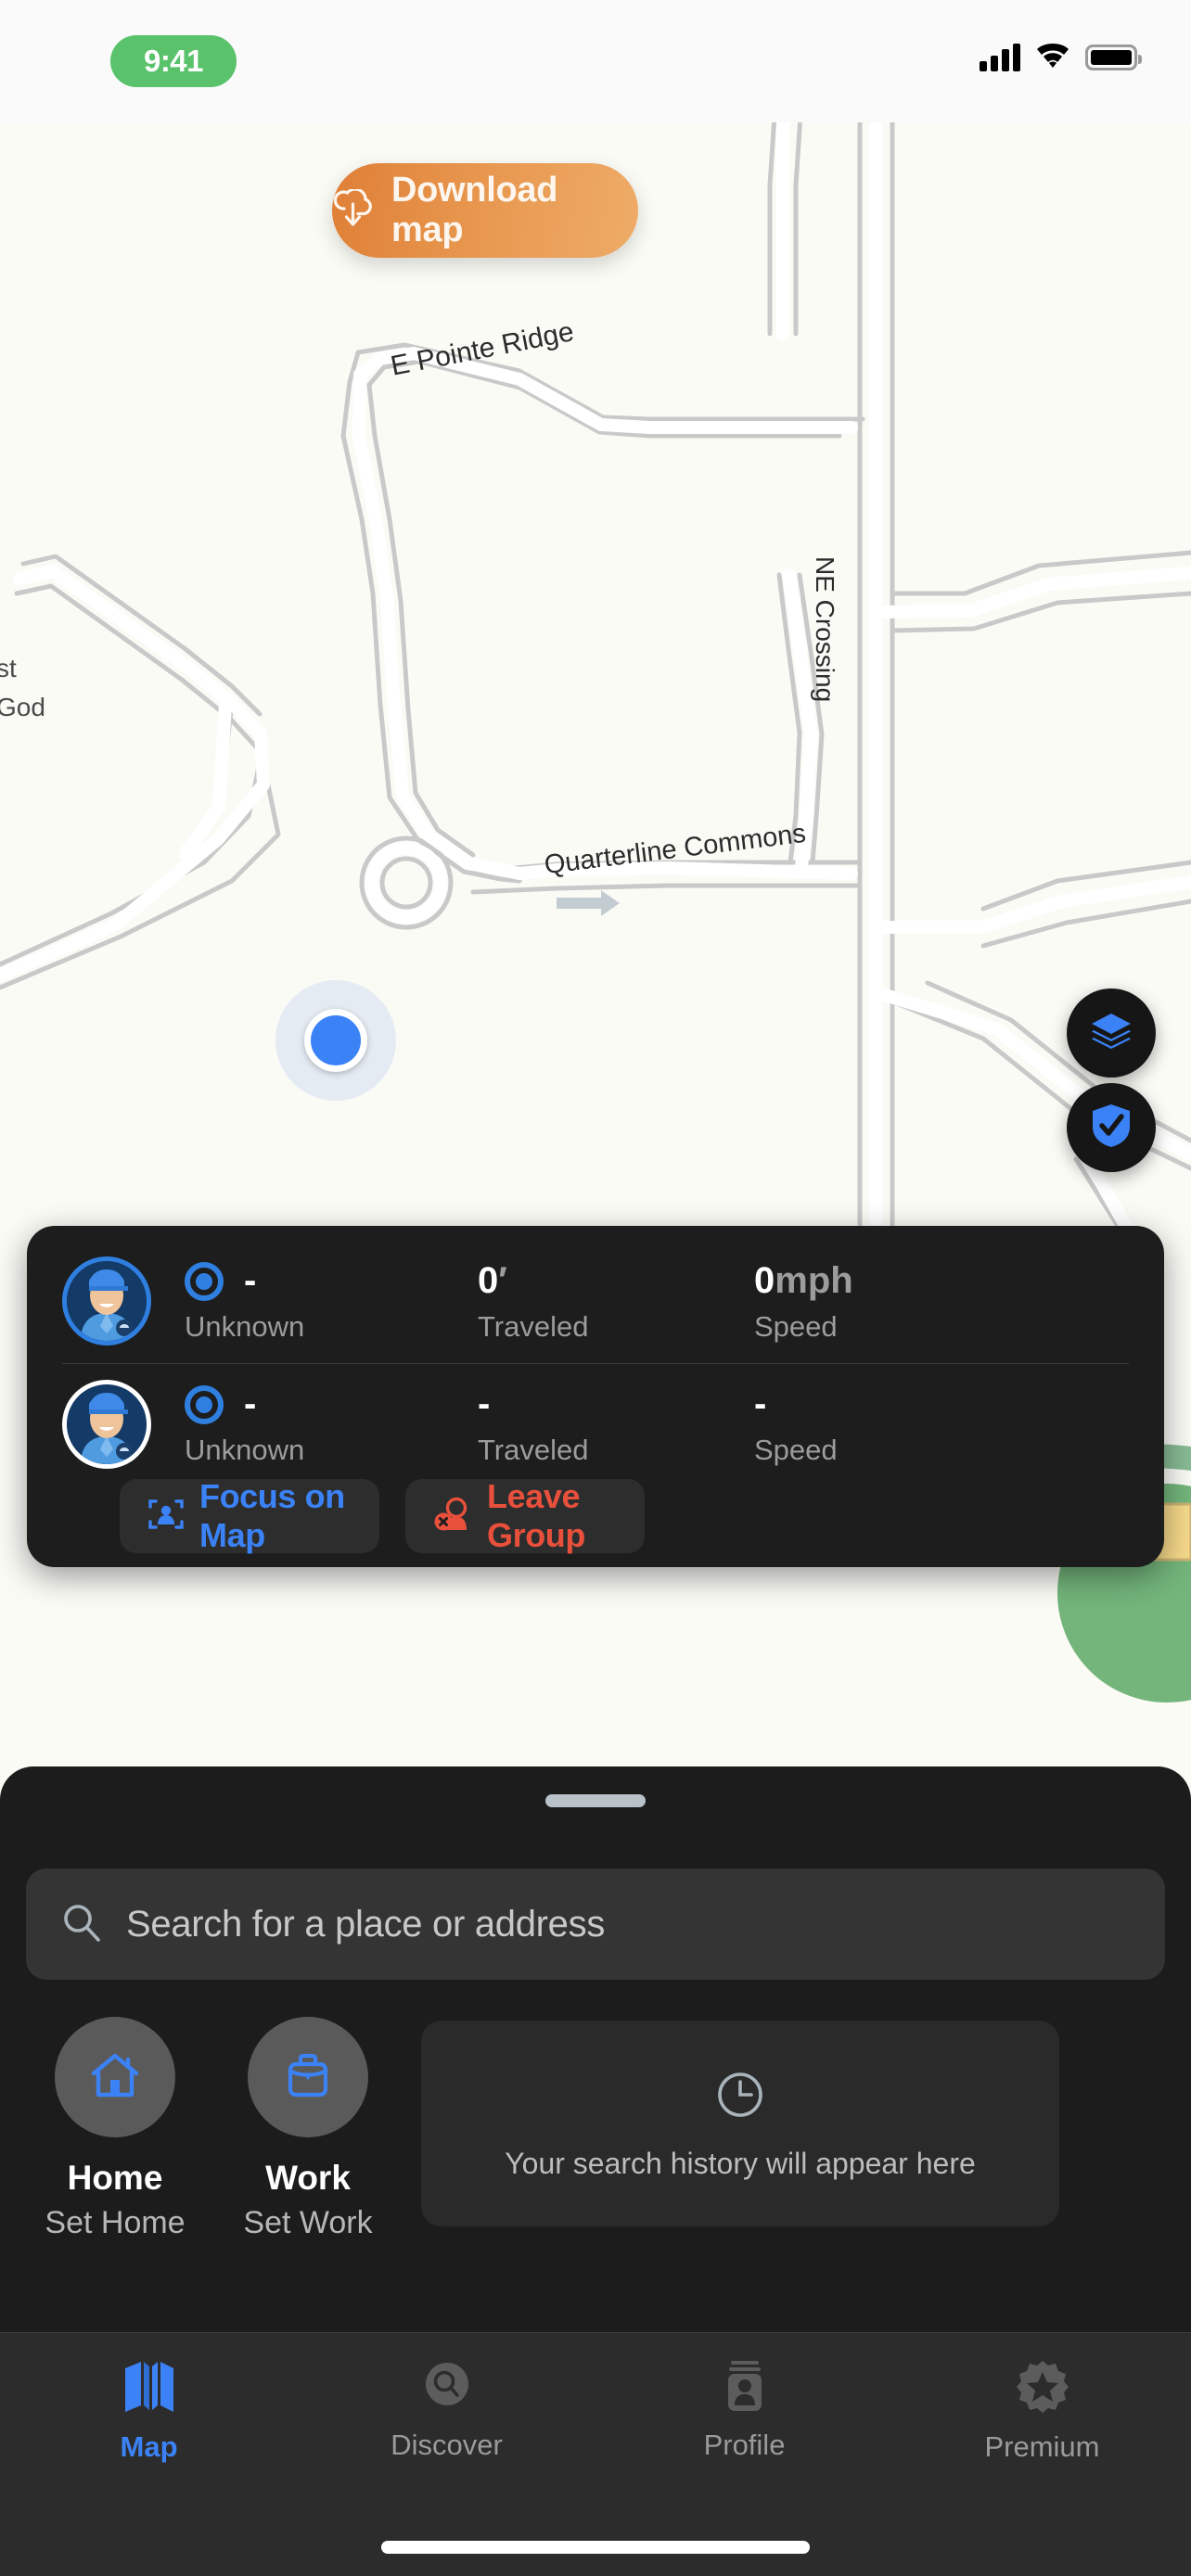  I want to click on briefcase-icon, so click(308, 2077).